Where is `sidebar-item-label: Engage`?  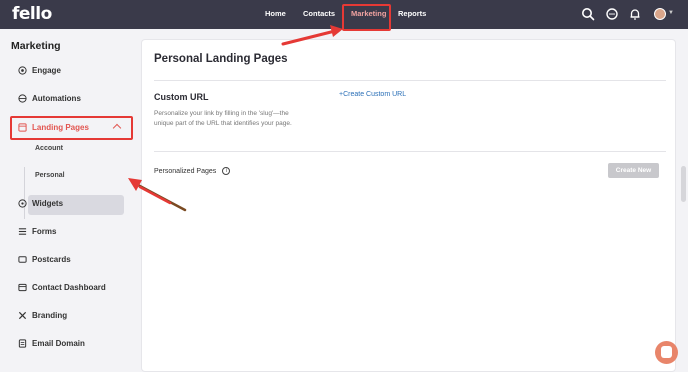
sidebar-item-label: Engage is located at coordinates (46, 70).